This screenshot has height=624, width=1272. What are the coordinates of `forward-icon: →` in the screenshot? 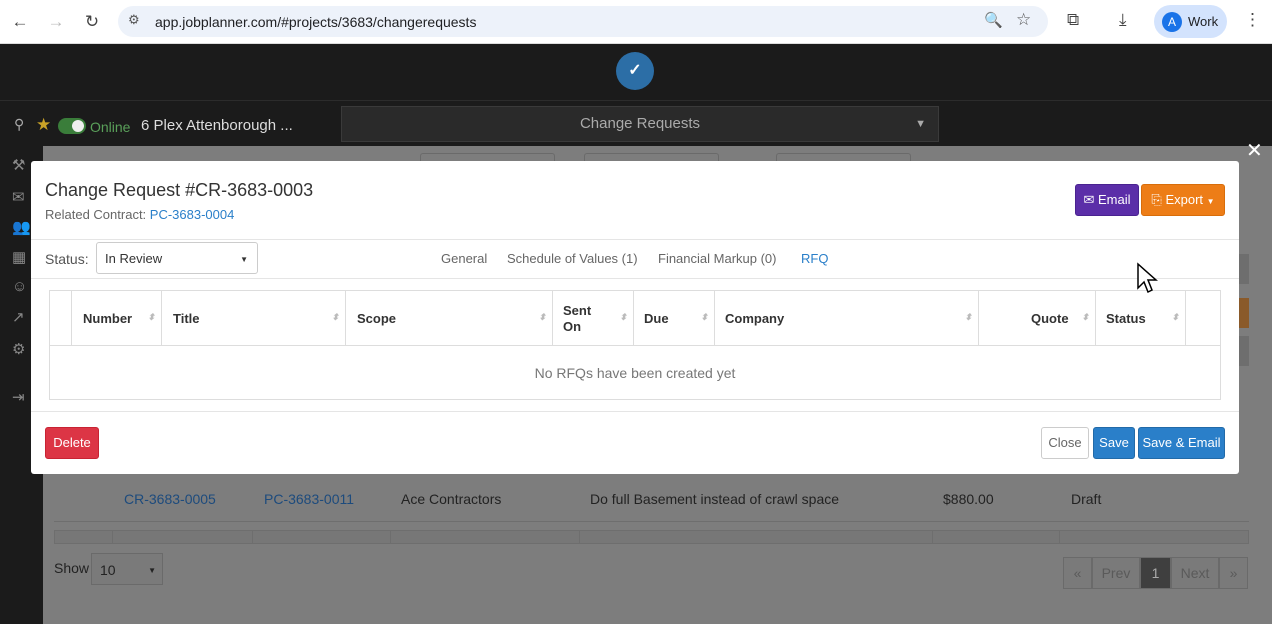 It's located at (56, 22).